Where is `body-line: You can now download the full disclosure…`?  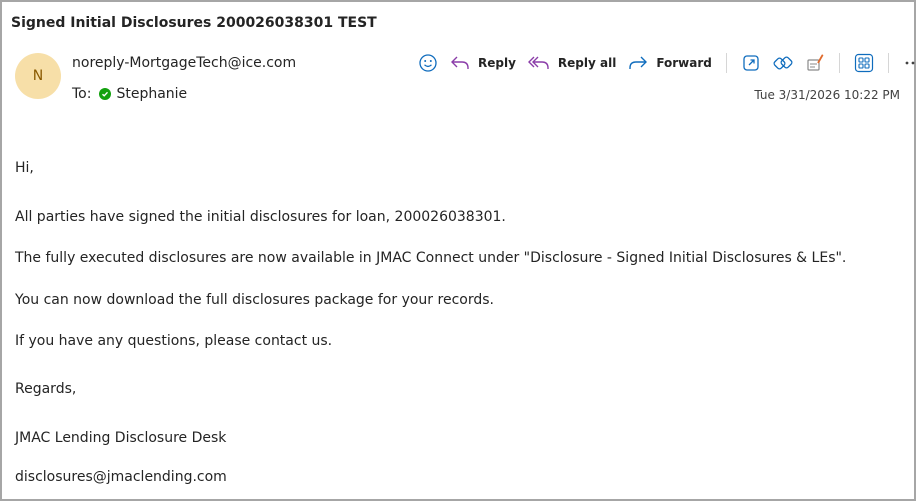
body-line: You can now download the full disclosure… is located at coordinates (254, 300).